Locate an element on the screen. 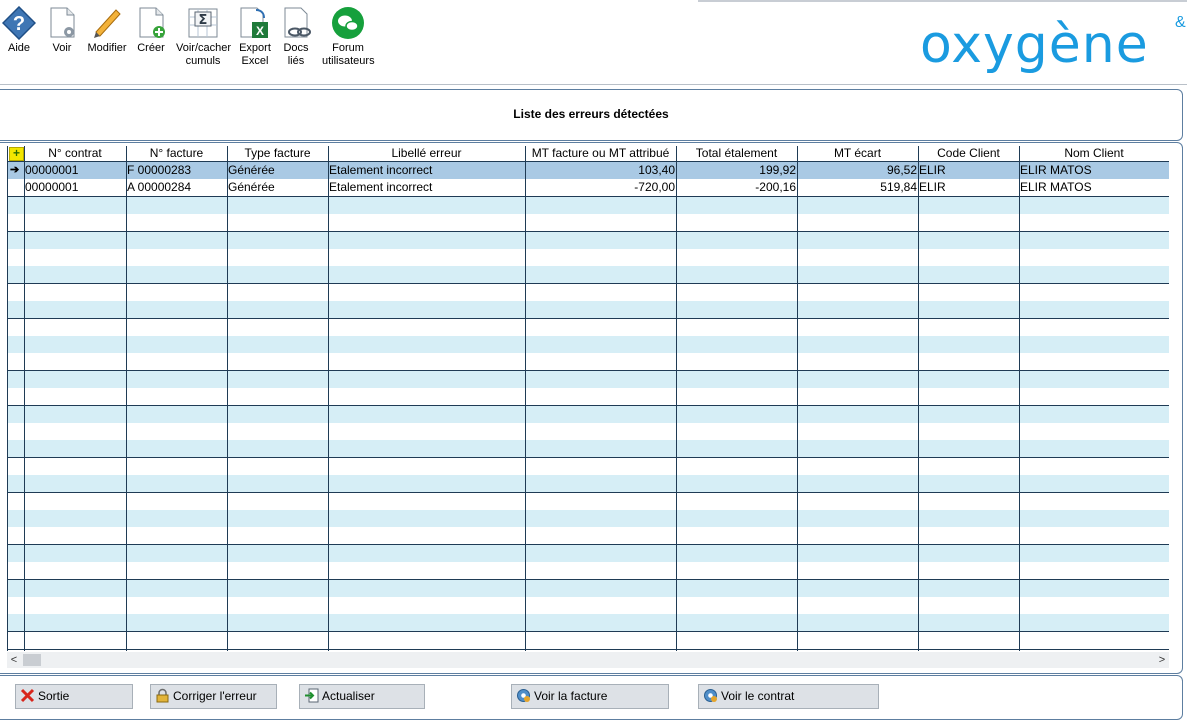 This screenshot has width=1187, height=720. column-header: MT écart is located at coordinates (857, 153).